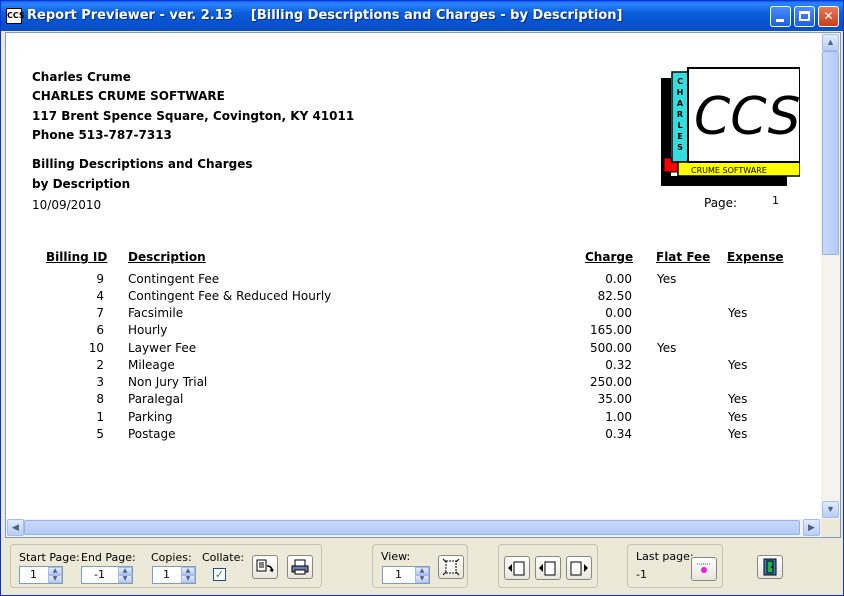 The image size is (844, 596). I want to click on vertical-scroll-thumb, so click(830, 153).